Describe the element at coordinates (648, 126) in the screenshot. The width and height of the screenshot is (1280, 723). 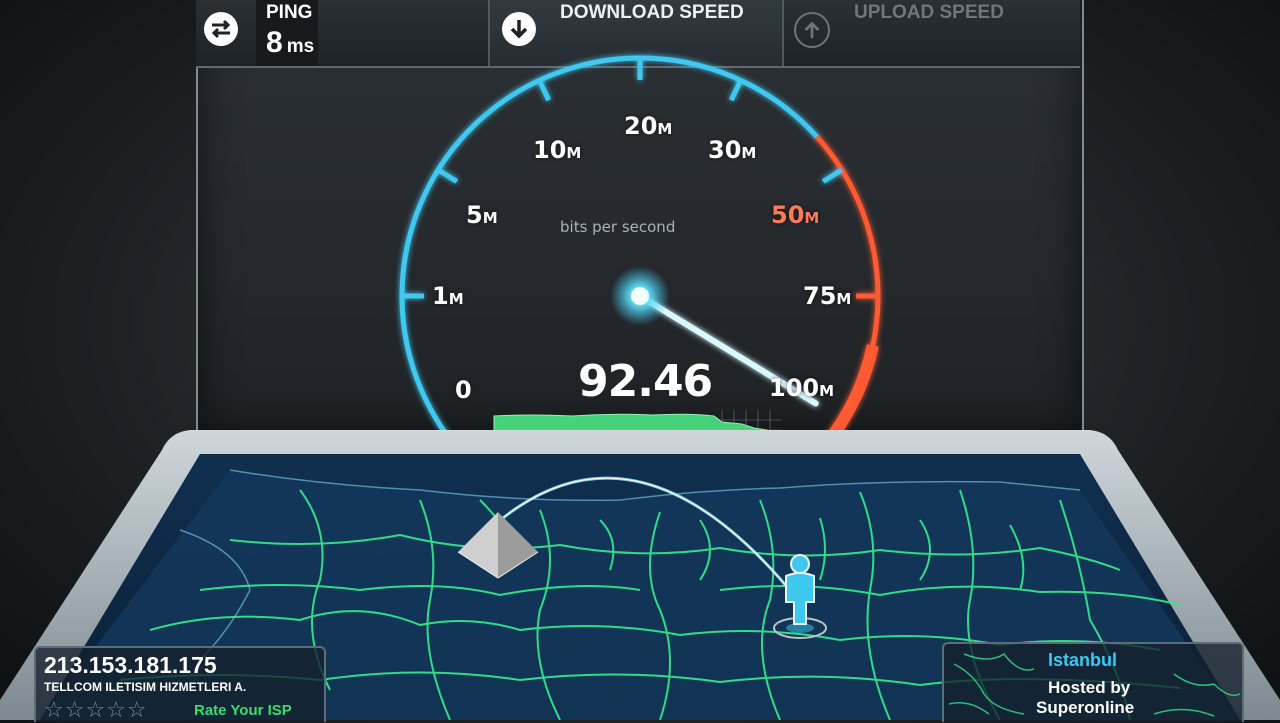
I see `gauge-tick-label: 20M` at that location.